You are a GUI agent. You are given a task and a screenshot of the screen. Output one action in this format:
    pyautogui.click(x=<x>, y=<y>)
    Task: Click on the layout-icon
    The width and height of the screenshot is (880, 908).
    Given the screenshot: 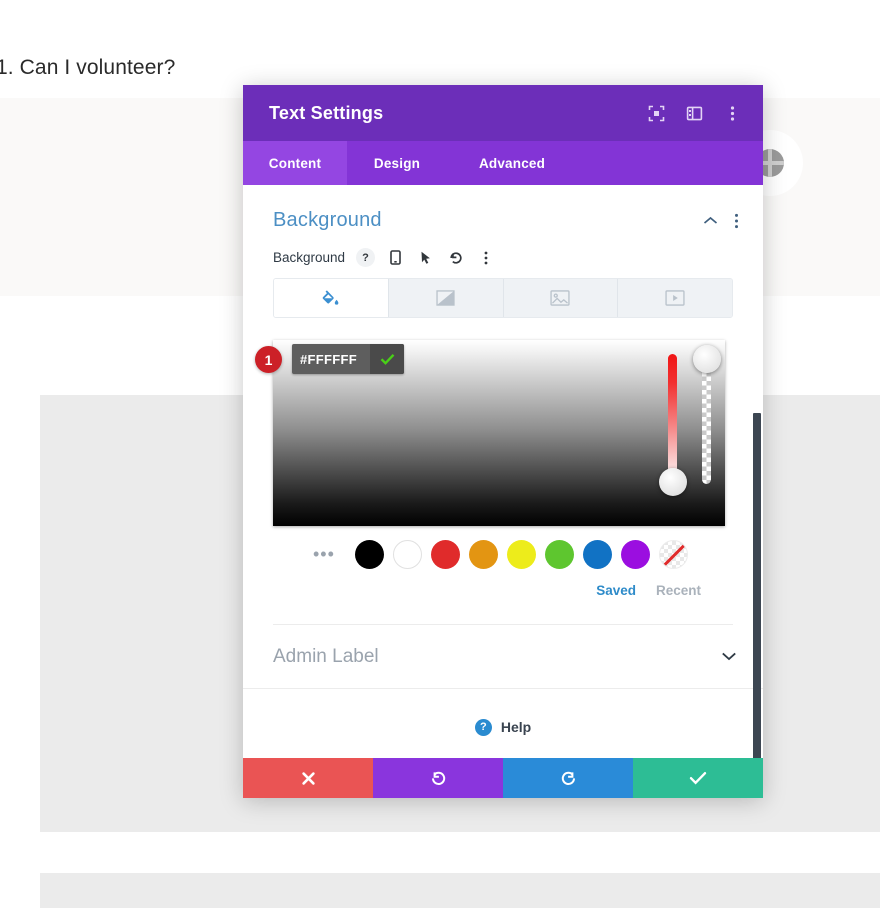 What is the action you would take?
    pyautogui.click(x=694, y=113)
    